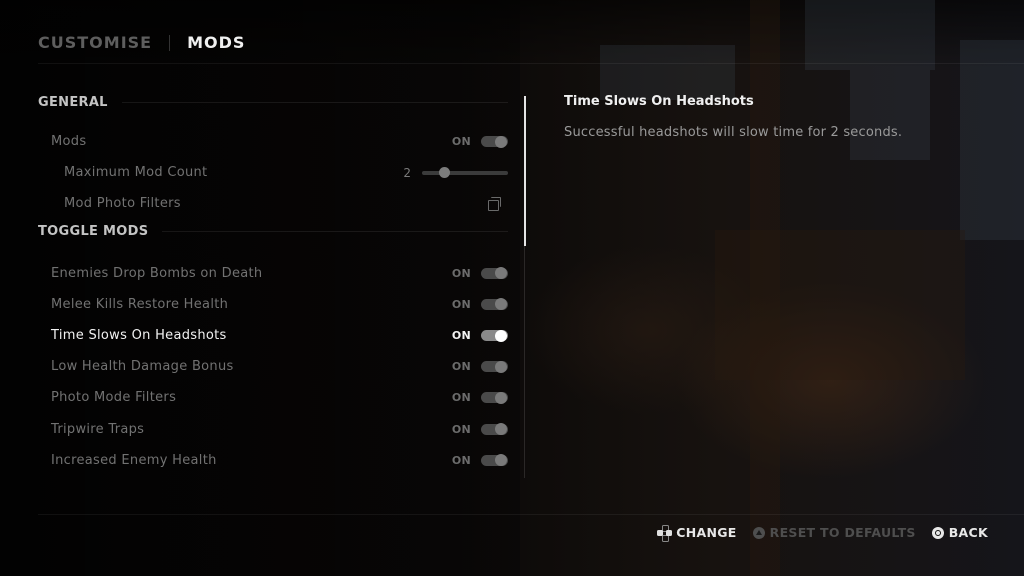  I want to click on setting-label: Melee Kills Restore Health, so click(140, 304).